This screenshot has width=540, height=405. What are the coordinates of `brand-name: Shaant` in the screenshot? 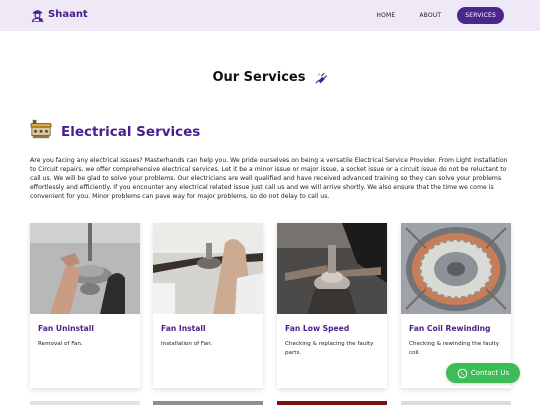 It's located at (68, 14).